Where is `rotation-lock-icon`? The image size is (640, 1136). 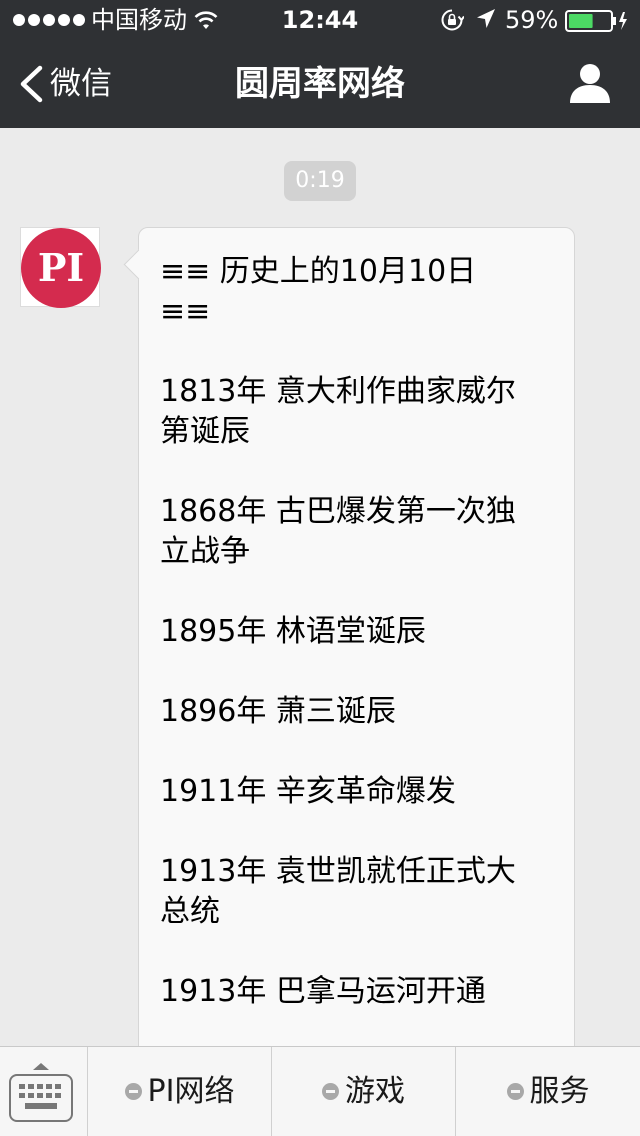
rotation-lock-icon is located at coordinates (452, 20).